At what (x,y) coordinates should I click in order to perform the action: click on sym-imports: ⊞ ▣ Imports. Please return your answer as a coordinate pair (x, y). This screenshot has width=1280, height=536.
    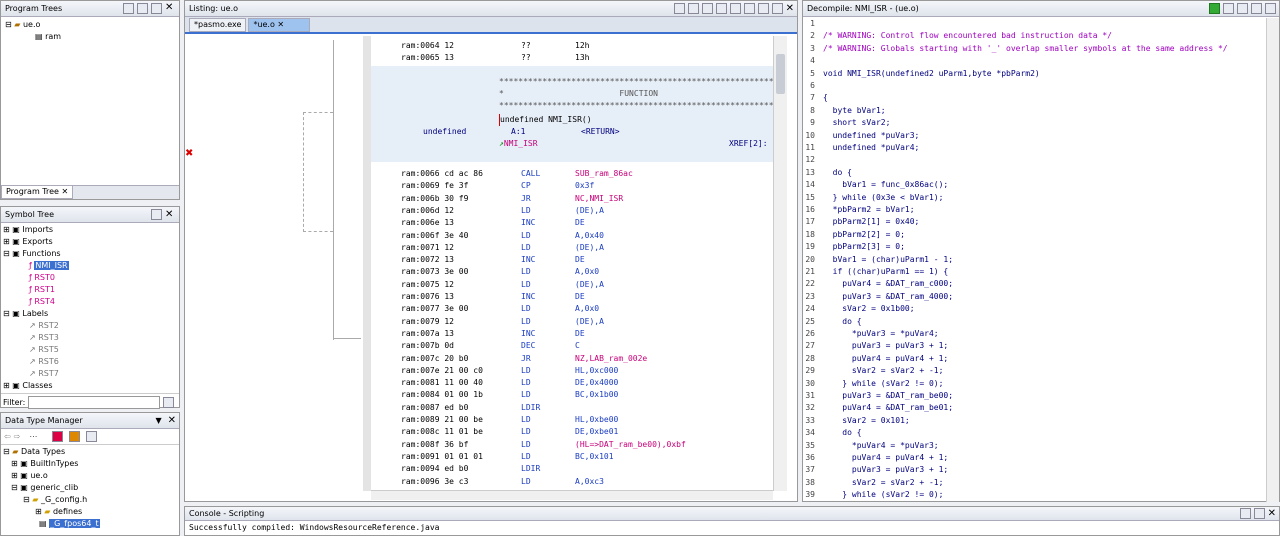
    Looking at the image, I should click on (90, 230).